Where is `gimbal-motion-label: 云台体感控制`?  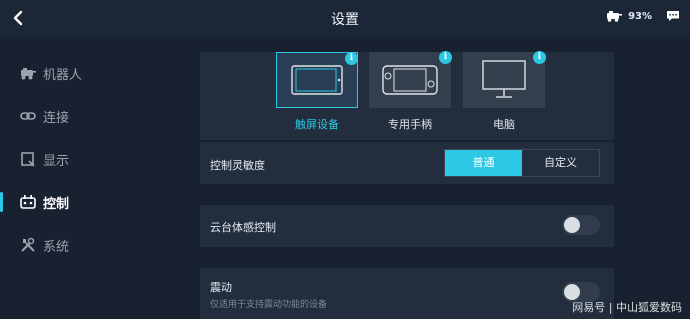
gimbal-motion-label: 云台体感控制 is located at coordinates (243, 227).